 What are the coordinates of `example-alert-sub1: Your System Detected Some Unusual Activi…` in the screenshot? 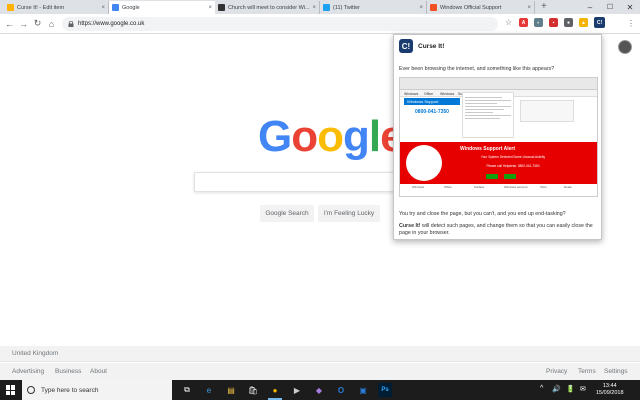 It's located at (513, 157).